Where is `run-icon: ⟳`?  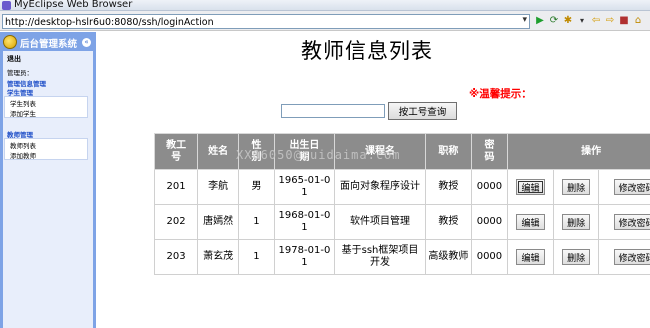
run-icon: ⟳ is located at coordinates (554, 21).